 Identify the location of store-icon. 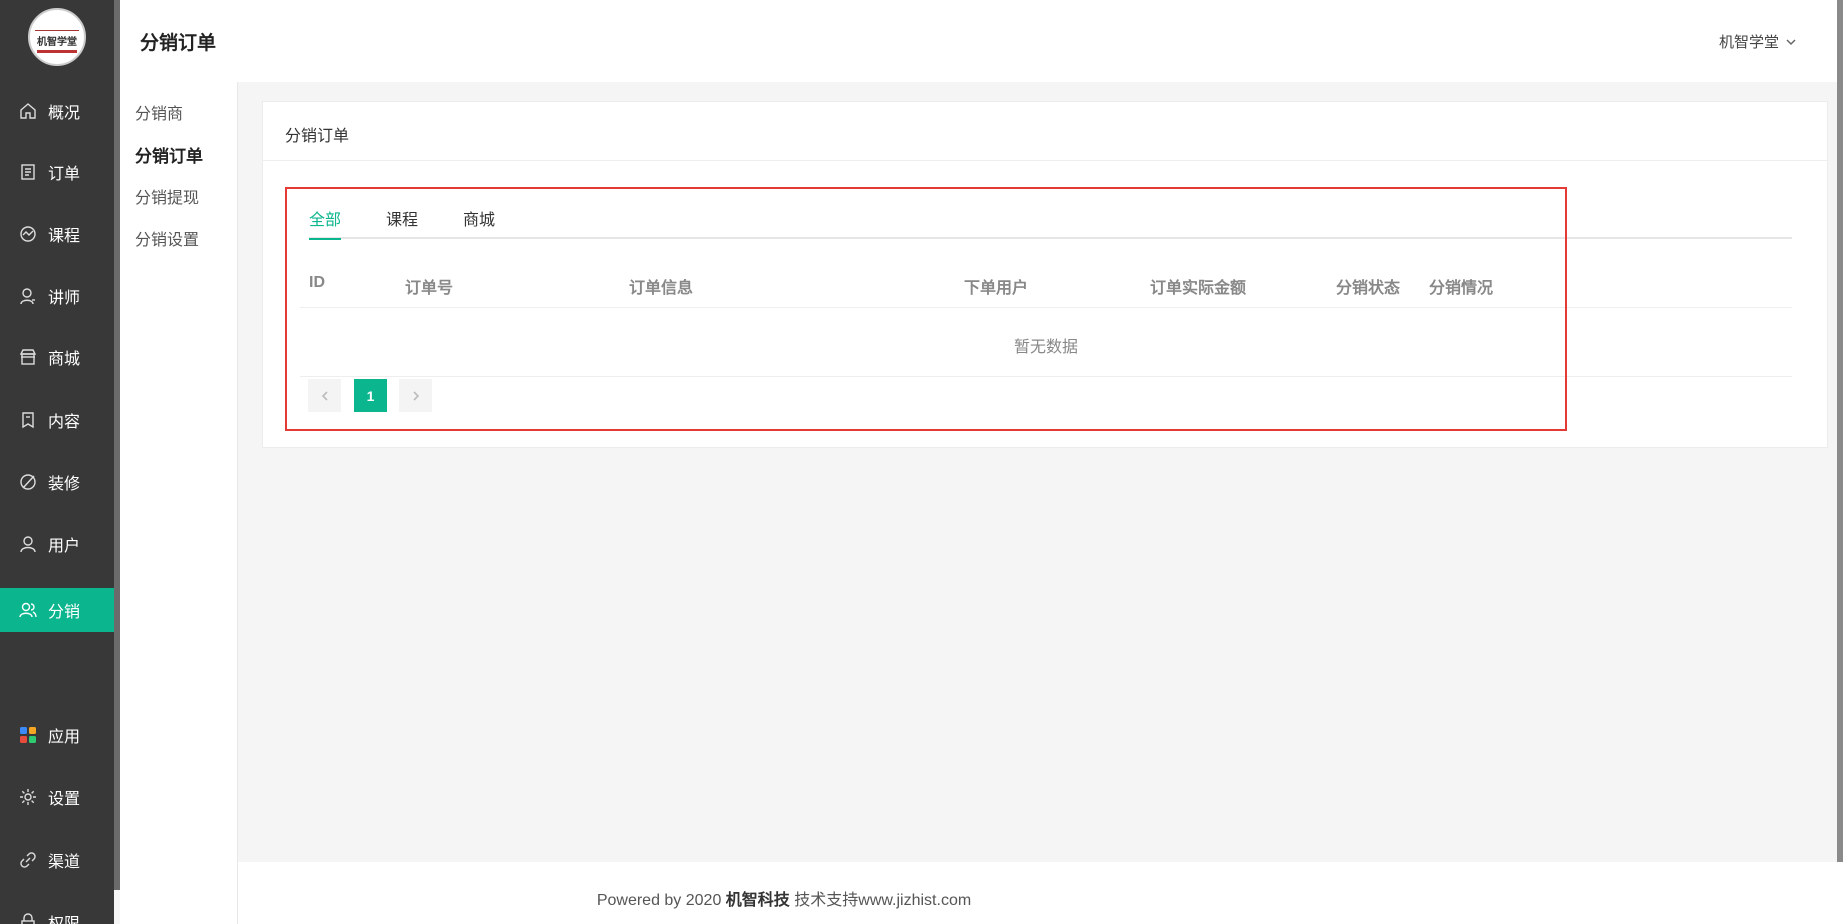
(28, 357).